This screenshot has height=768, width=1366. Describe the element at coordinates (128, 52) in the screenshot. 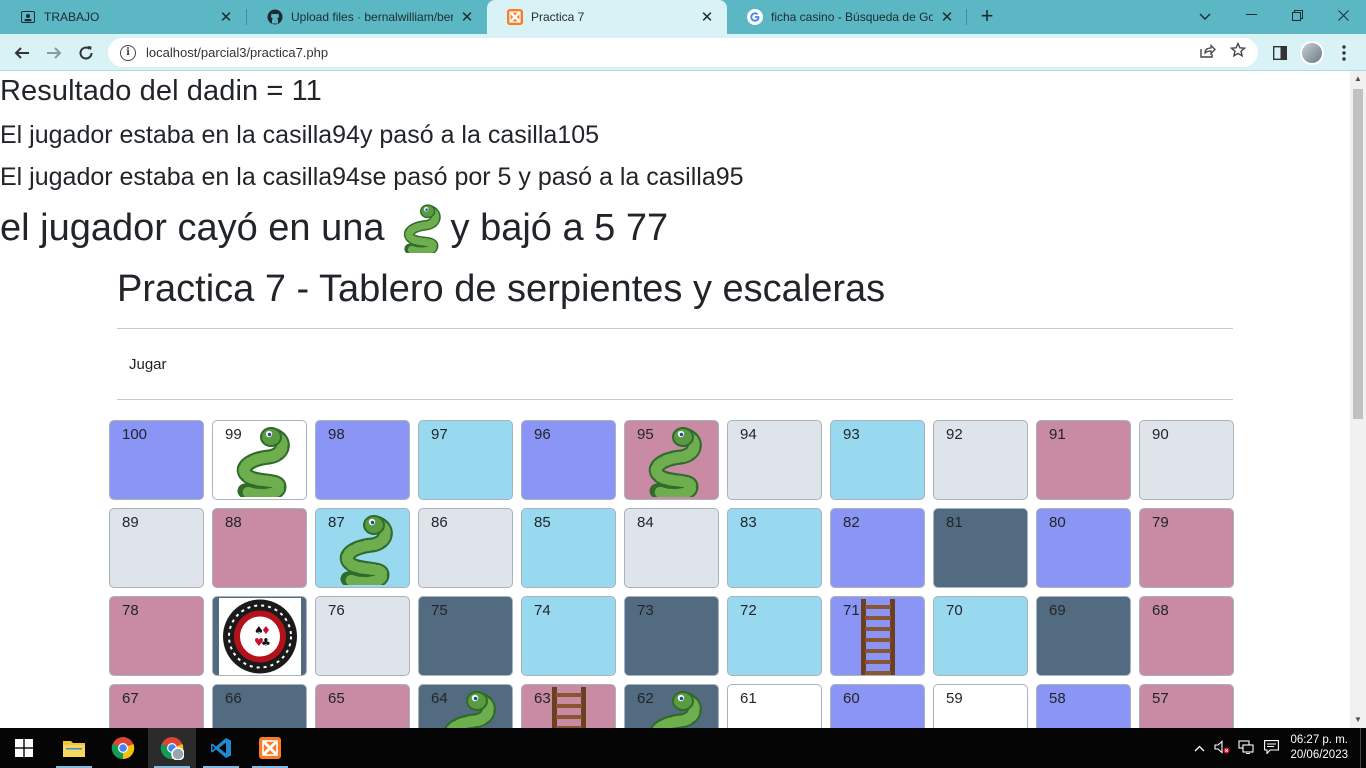

I see `site-info-icon: i` at that location.